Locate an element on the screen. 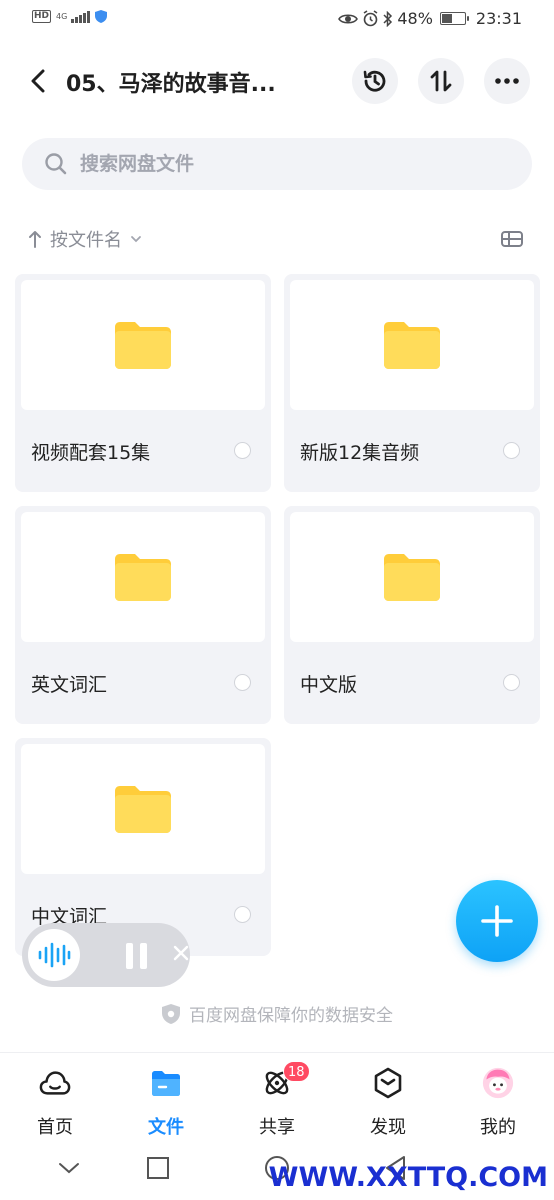 This screenshot has width=554, height=1200. search-bar is located at coordinates (277, 164).